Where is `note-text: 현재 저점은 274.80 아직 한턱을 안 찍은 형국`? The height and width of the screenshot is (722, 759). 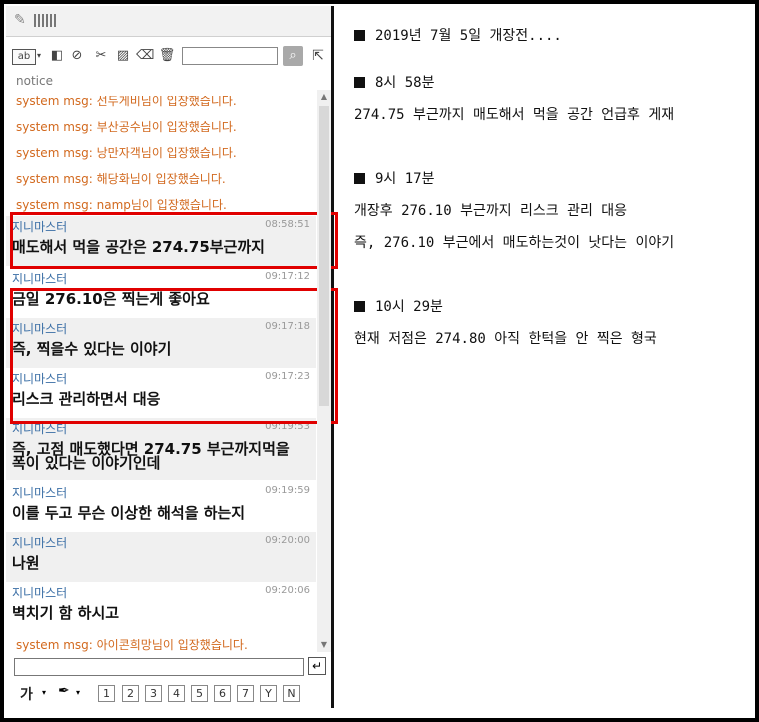 note-text: 현재 저점은 274.80 아직 한턱을 안 찍은 형국 is located at coordinates (505, 339).